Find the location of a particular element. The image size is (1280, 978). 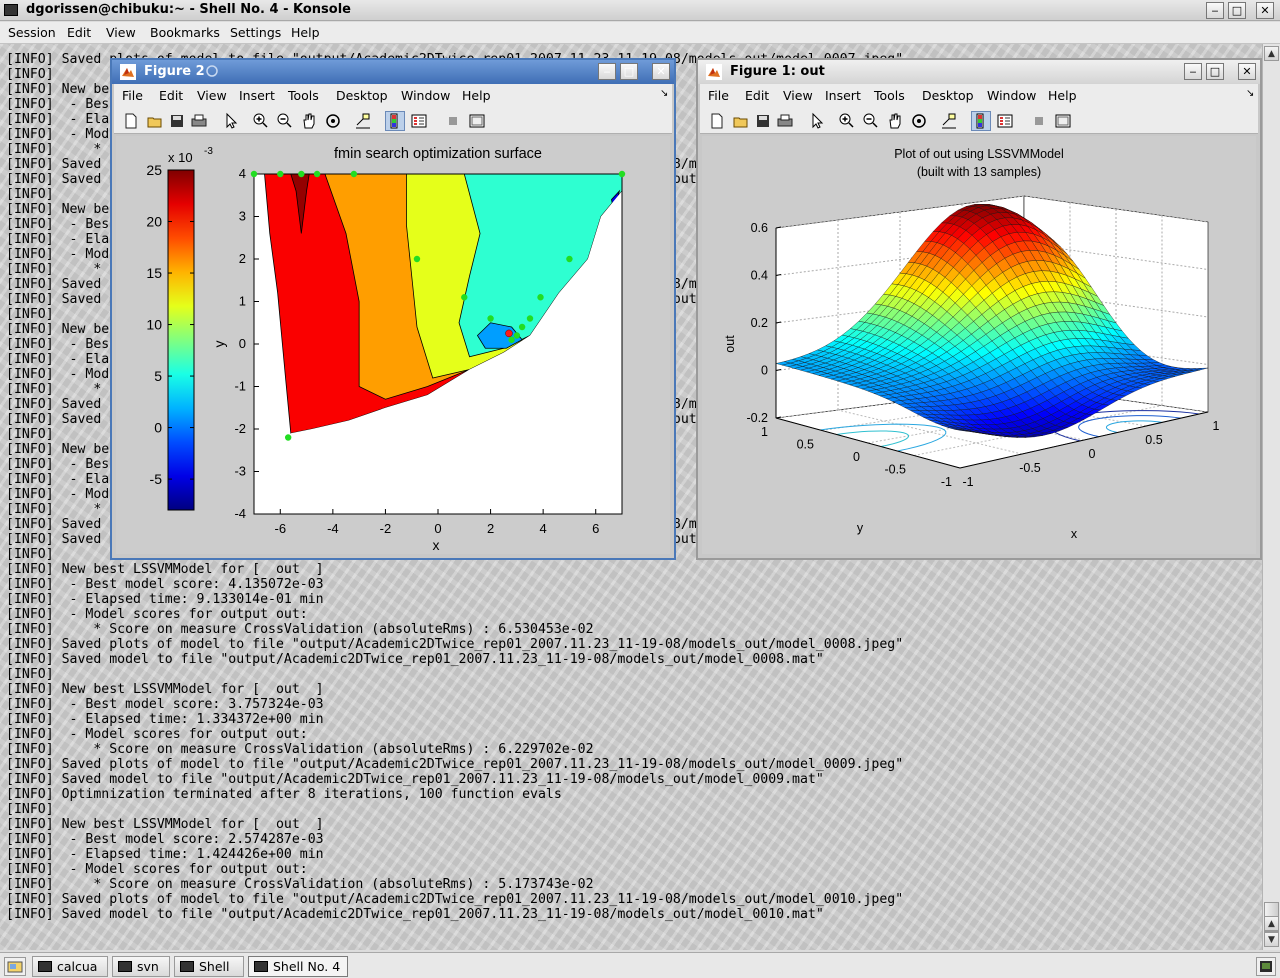

menu-session: Session is located at coordinates (32, 32).